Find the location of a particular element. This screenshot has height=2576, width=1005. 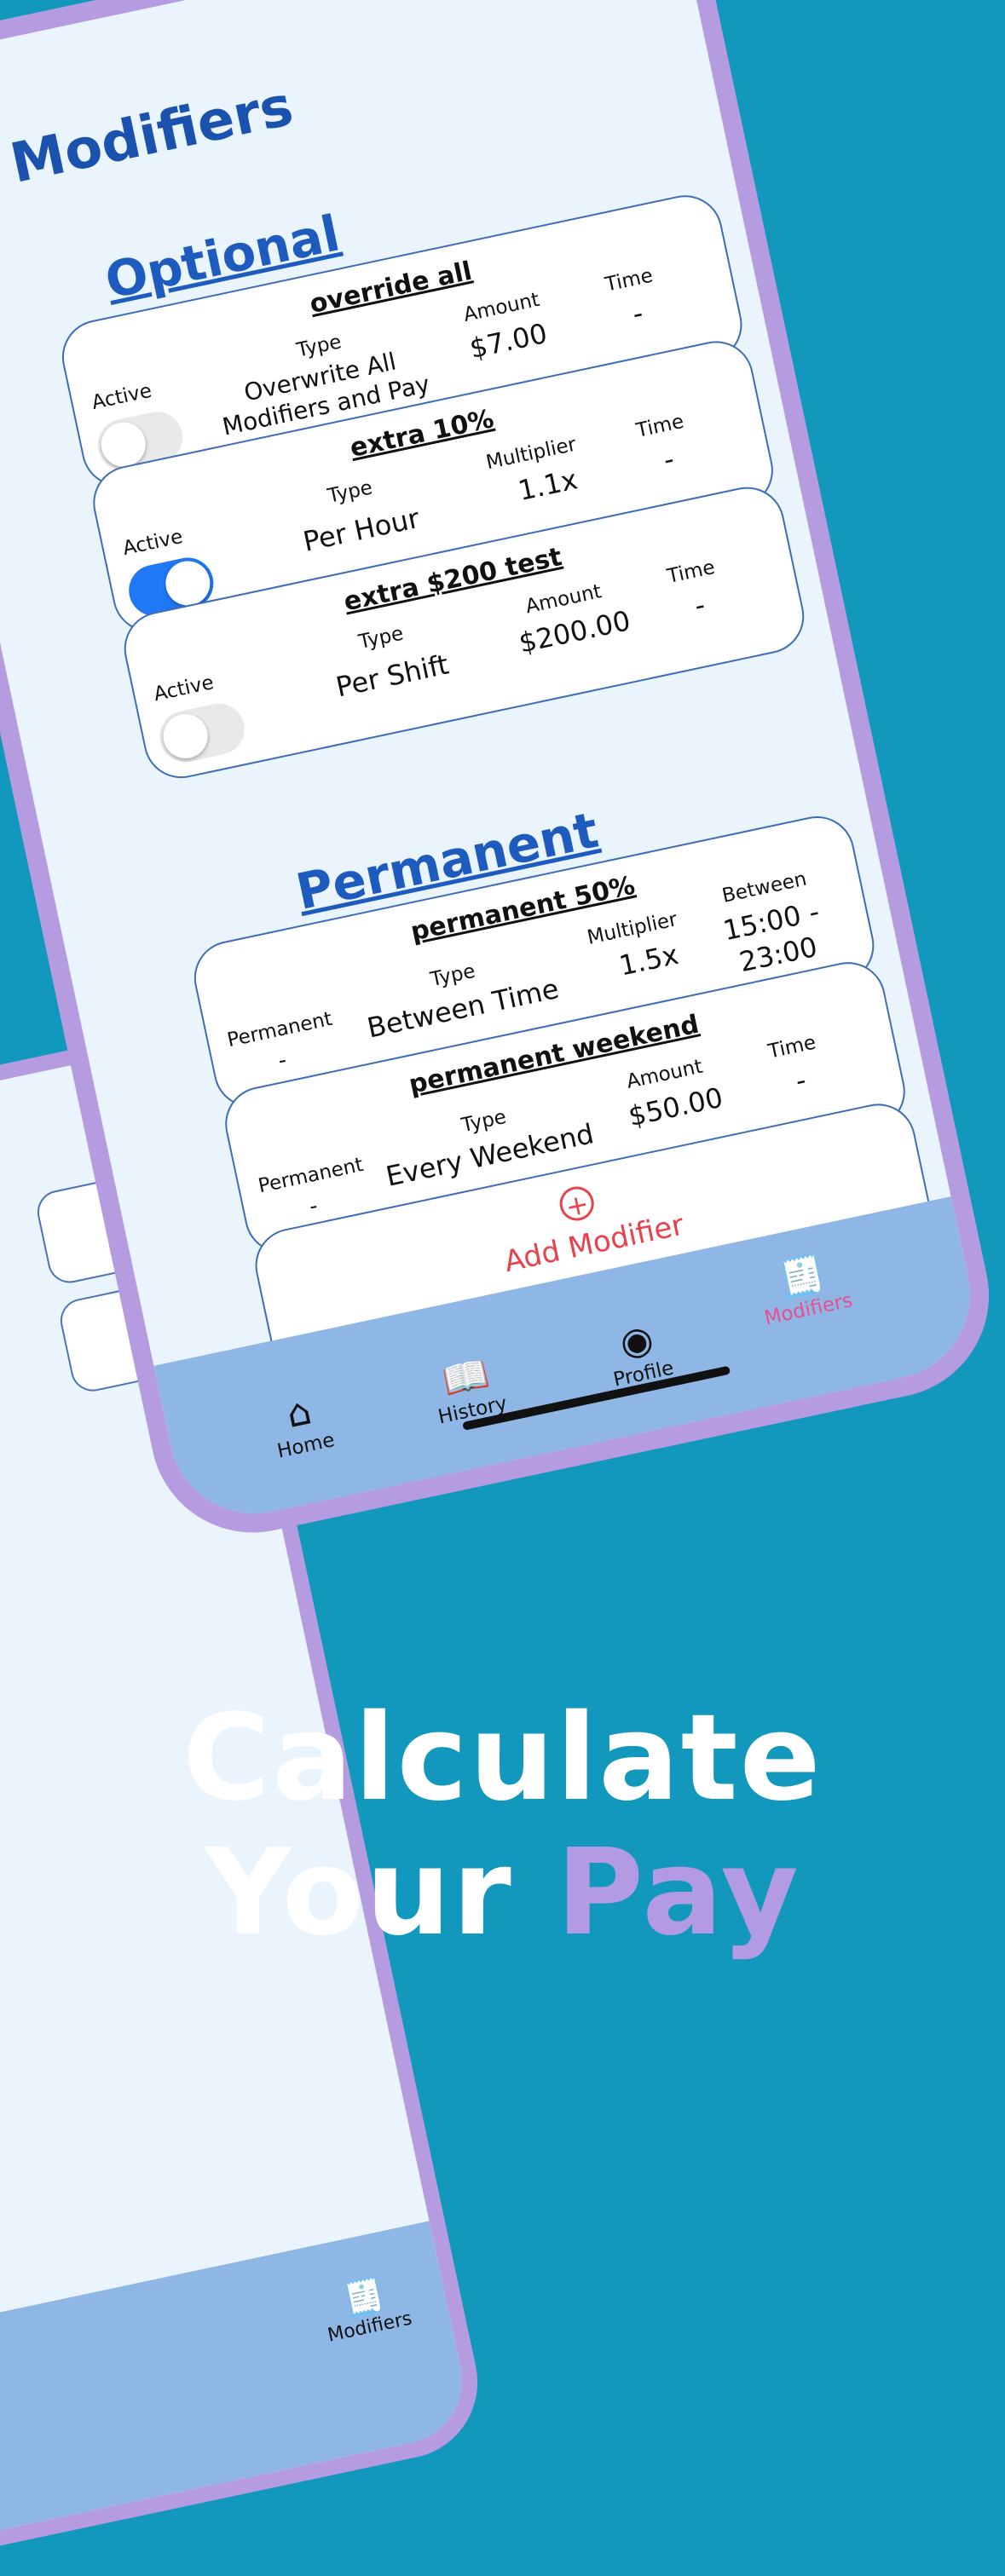

headline-your: Your is located at coordinates (381, 1893).